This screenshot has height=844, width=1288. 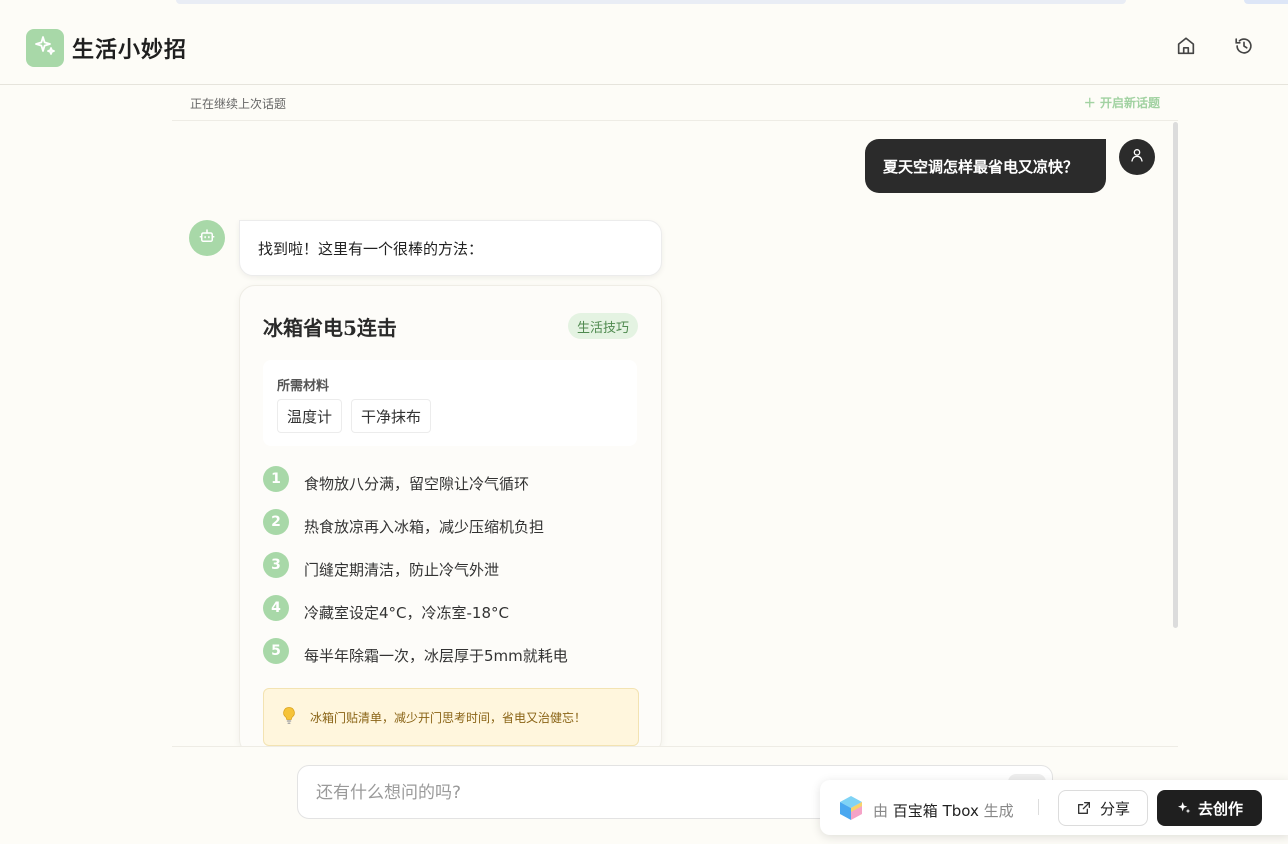 I want to click on tbox-float-bar: 由 百宝箱 Tbox 生成 分享 去创作, so click(x=1054, y=807).